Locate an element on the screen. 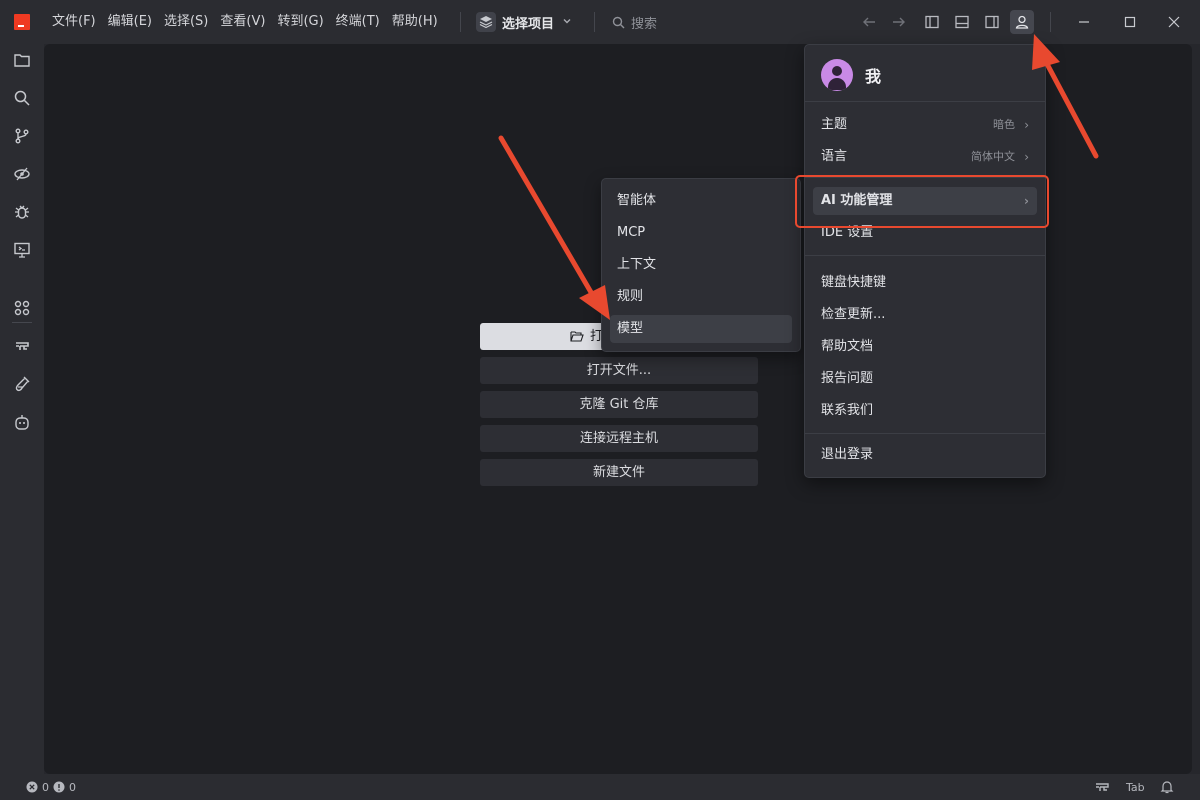  testing-flask-icon is located at coordinates (22, 384).